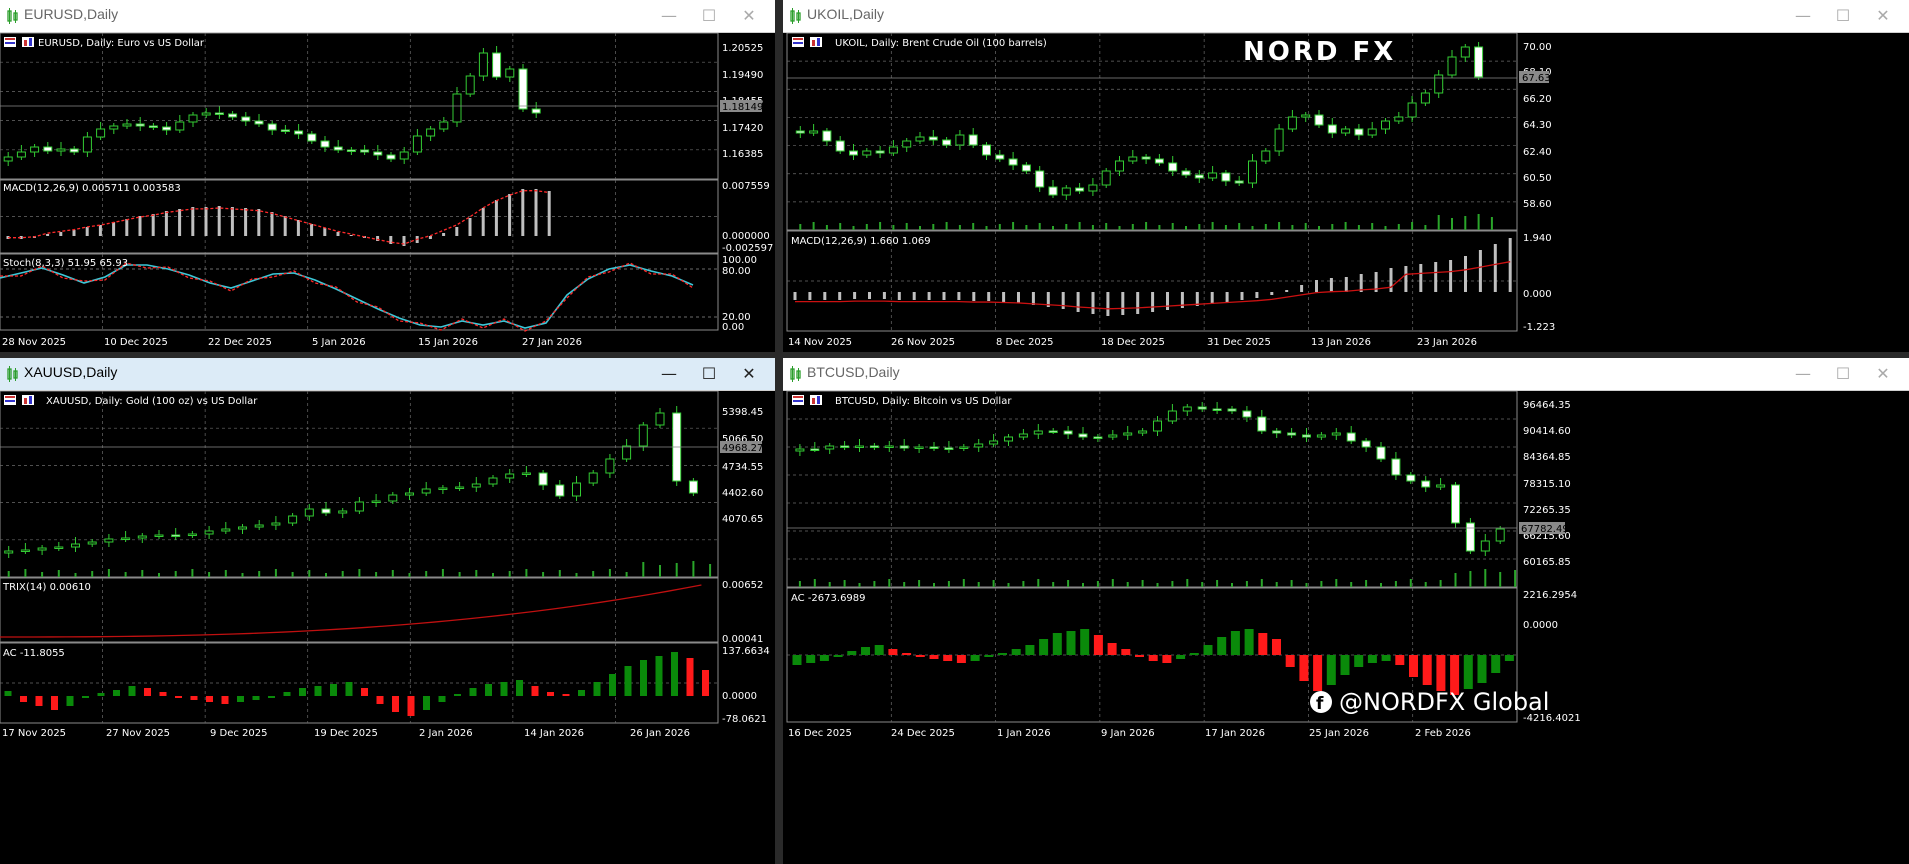 Image resolution: width=1909 pixels, height=864 pixels. Describe the element at coordinates (448, 342) in the screenshot. I see `date-label: 15 Jan 2026` at that location.